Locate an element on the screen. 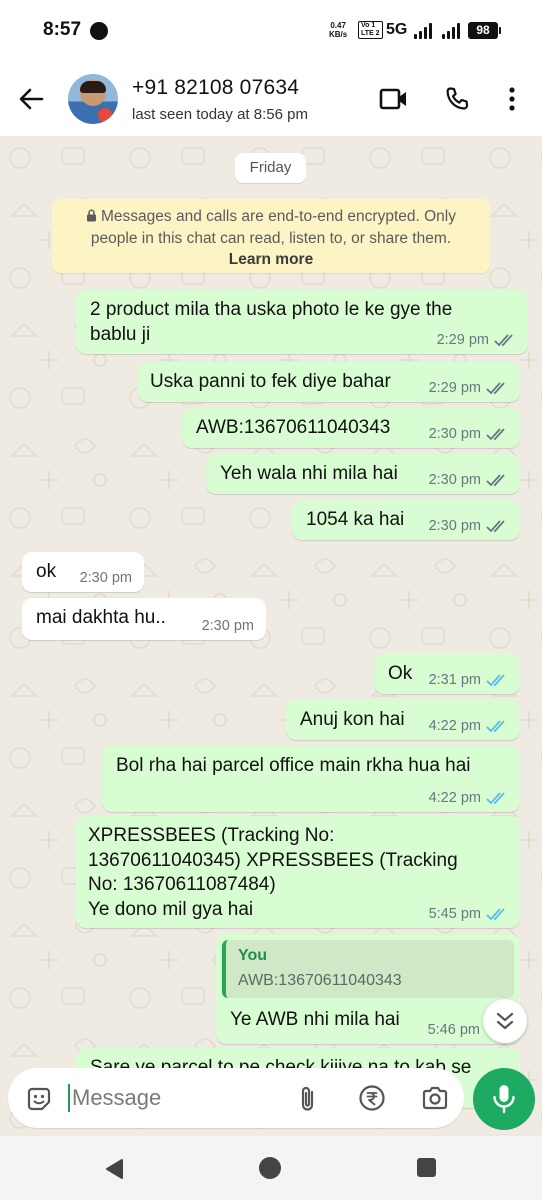 This screenshot has width=542, height=1200. sticker-icon is located at coordinates (39, 1101).